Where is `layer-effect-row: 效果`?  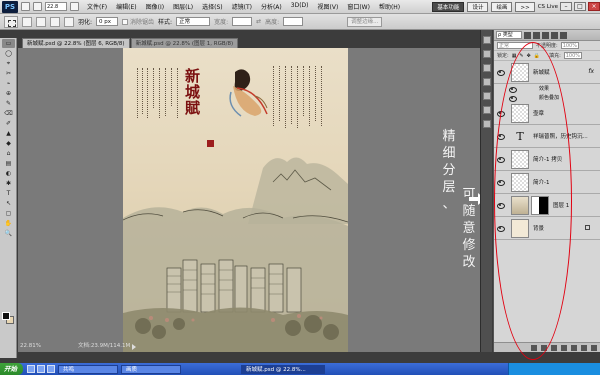 layer-effect-row: 效果 is located at coordinates (547, 88).